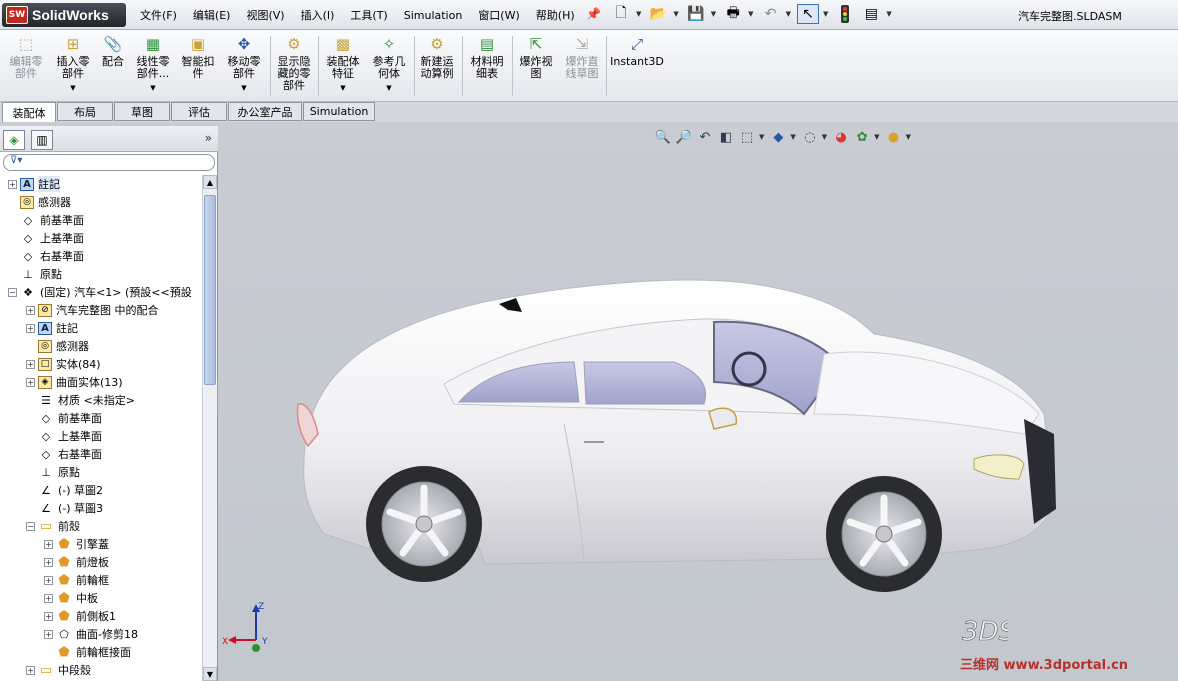  Describe the element at coordinates (318, 15) in the screenshot. I see `menu-insert: 插入(I)` at that location.